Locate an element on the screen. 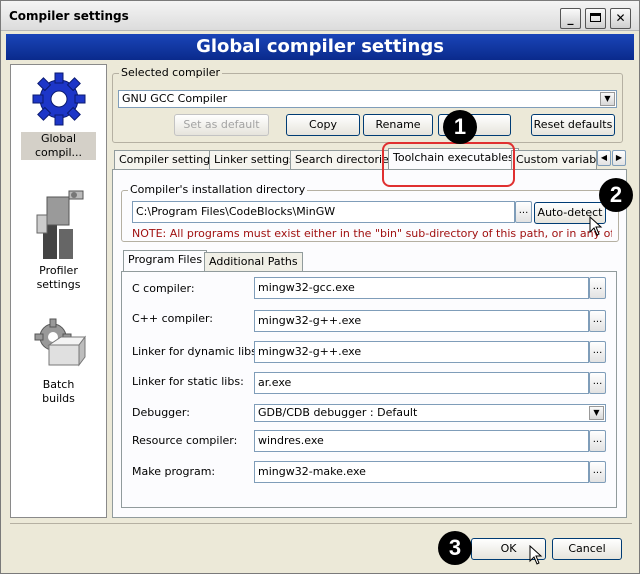 This screenshot has height=574, width=640. cpp-compiler-input: mingw32-g++.exe is located at coordinates (421, 321).